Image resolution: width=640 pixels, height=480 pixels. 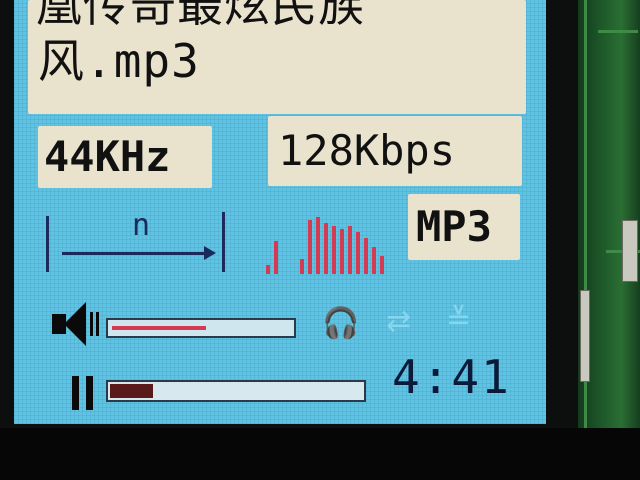 I want to click on mode-label: n, so click(x=141, y=225).